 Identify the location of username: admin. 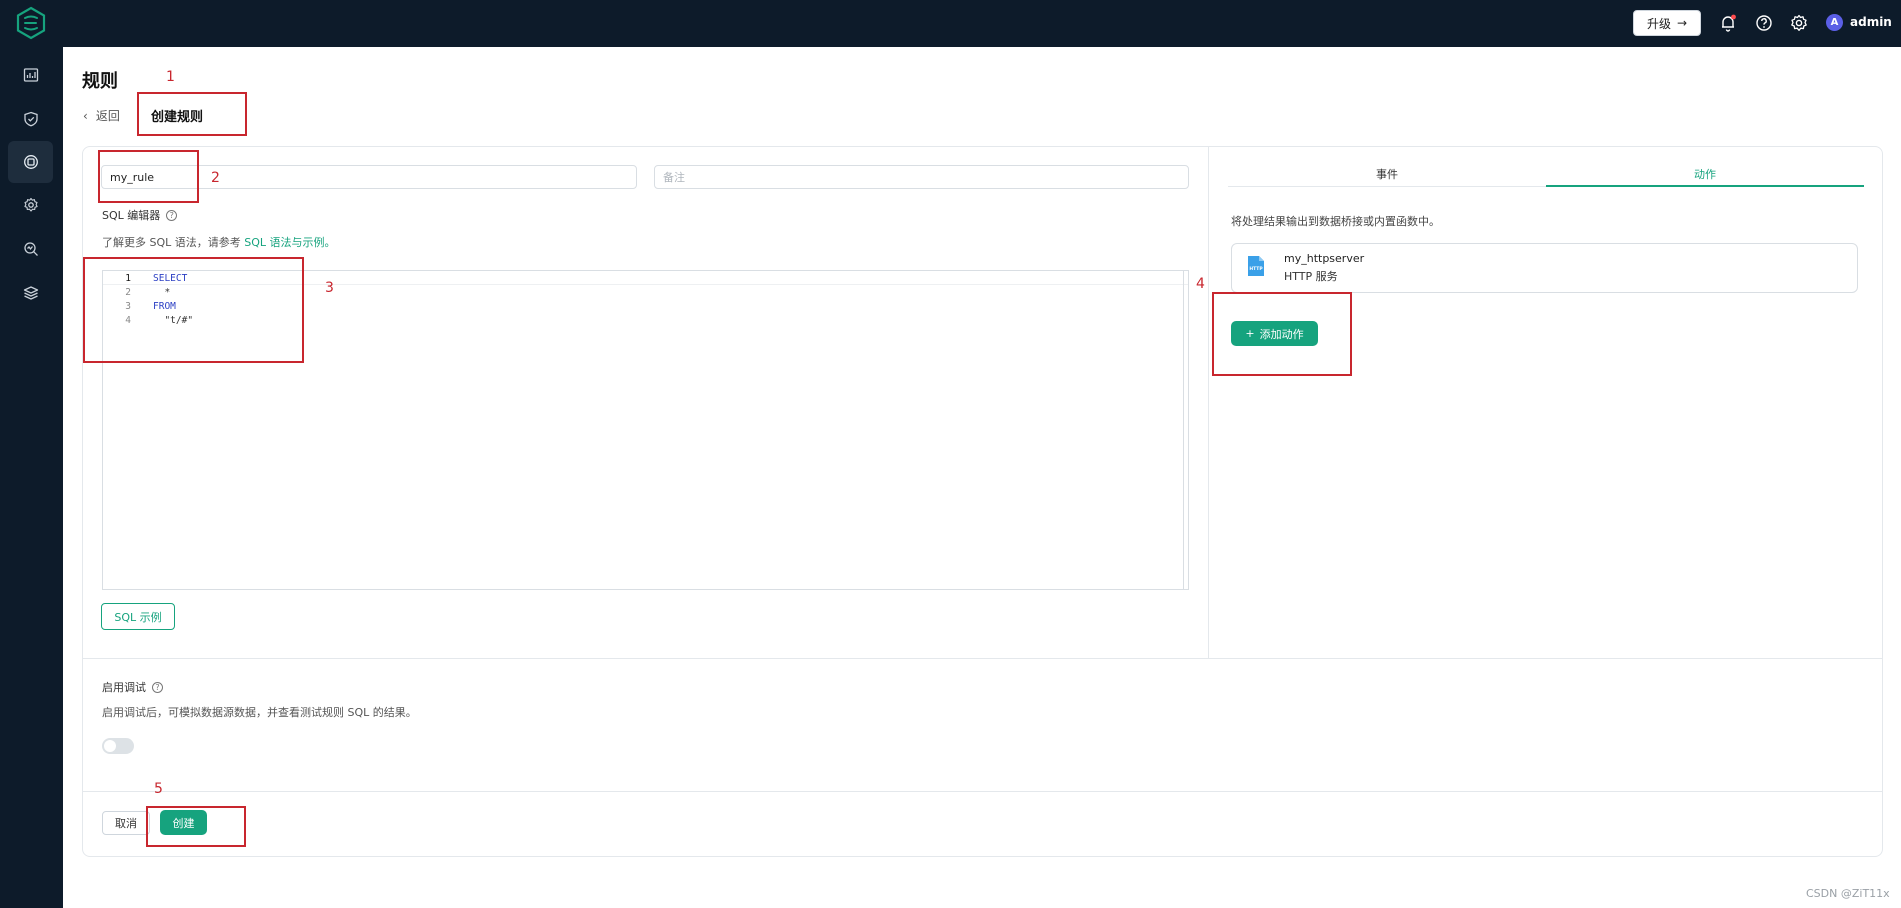
(1871, 22).